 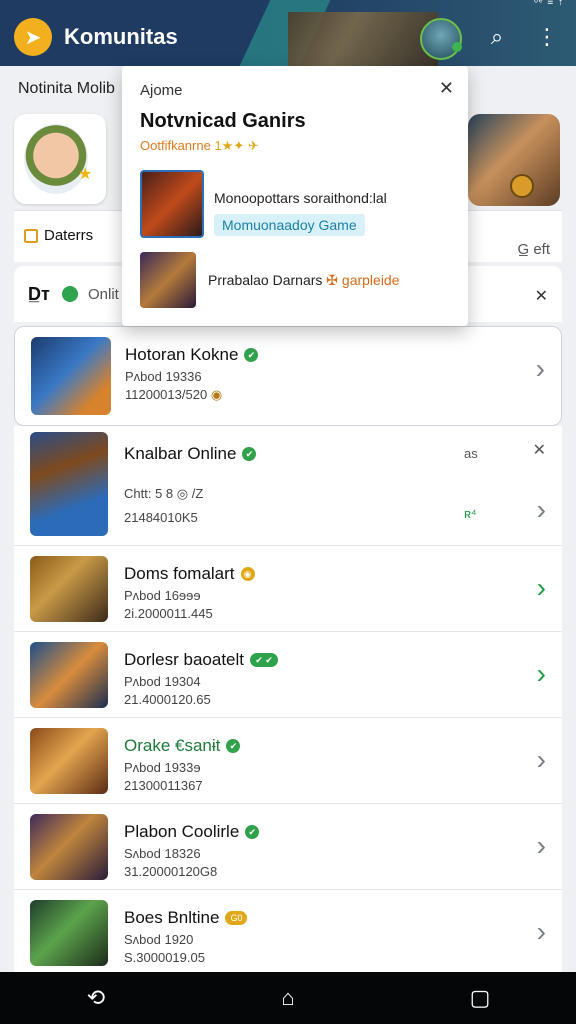 I want to click on kebab-menu-icon: ⋮, so click(x=547, y=37).